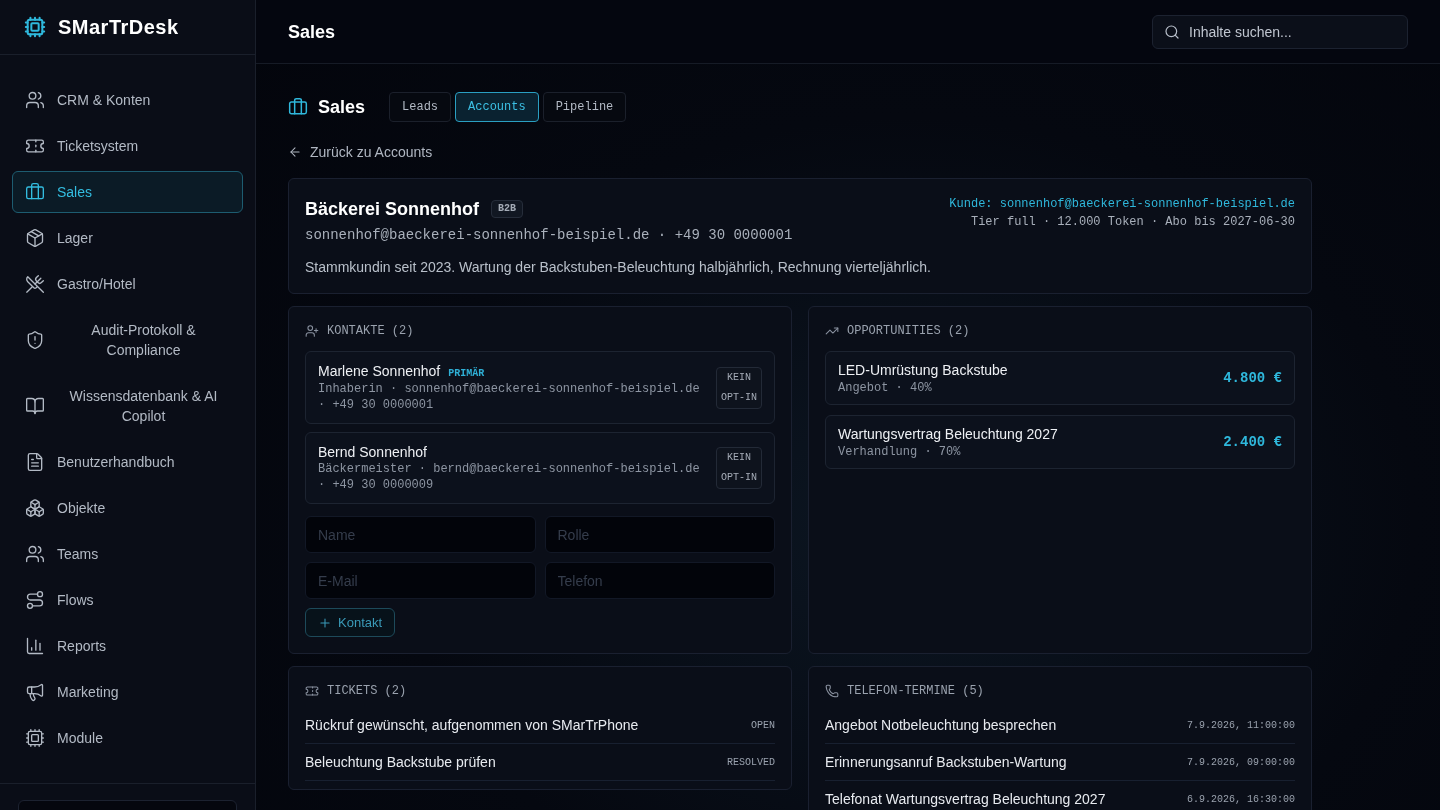 The height and width of the screenshot is (810, 1440). I want to click on input-field: Name, so click(420, 534).